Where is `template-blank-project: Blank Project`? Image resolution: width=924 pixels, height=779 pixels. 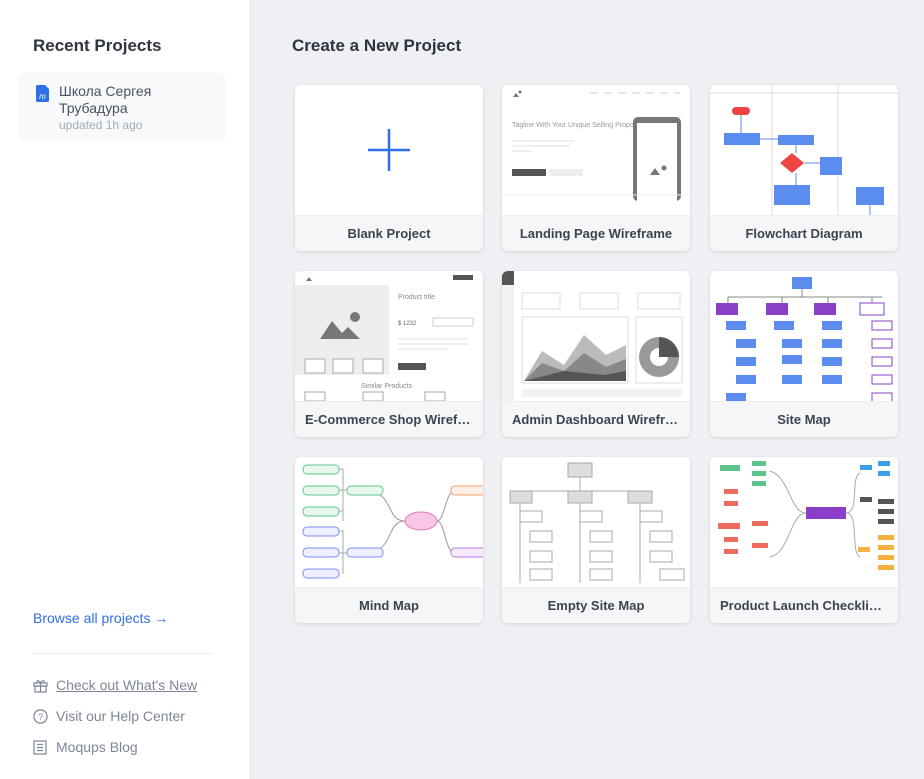
template-blank-project: Blank Project is located at coordinates (389, 168).